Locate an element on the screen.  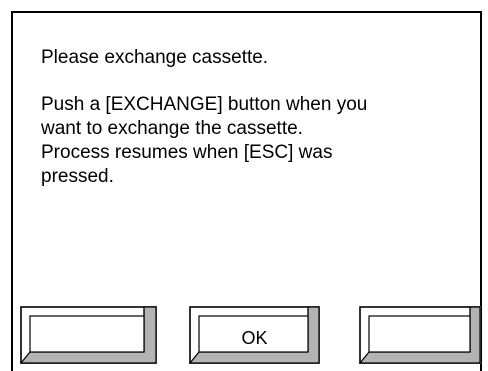
right-softkey-button is located at coordinates (420, 335).